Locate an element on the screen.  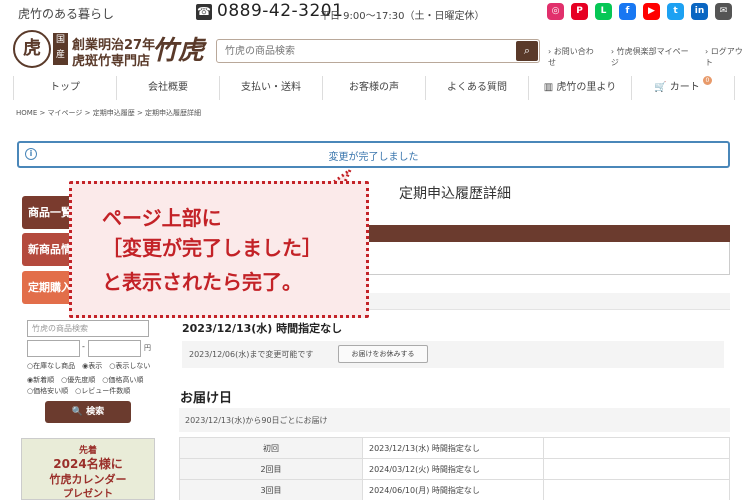
logout-link: › ログアウト is located at coordinates (727, 57).